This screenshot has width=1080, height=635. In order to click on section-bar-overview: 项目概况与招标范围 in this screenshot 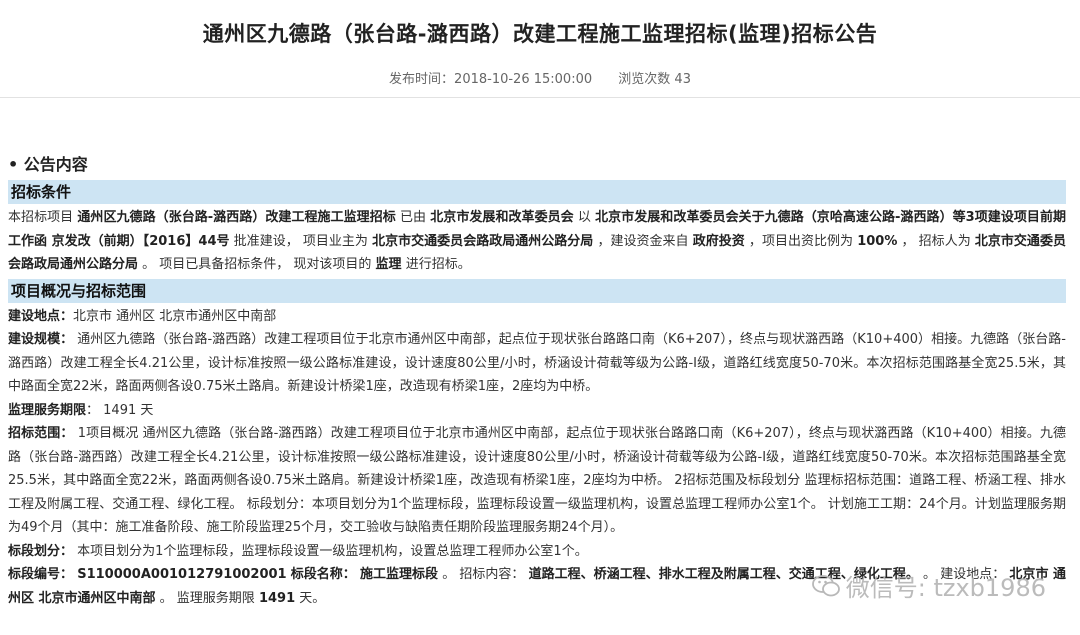, I will do `click(537, 290)`.